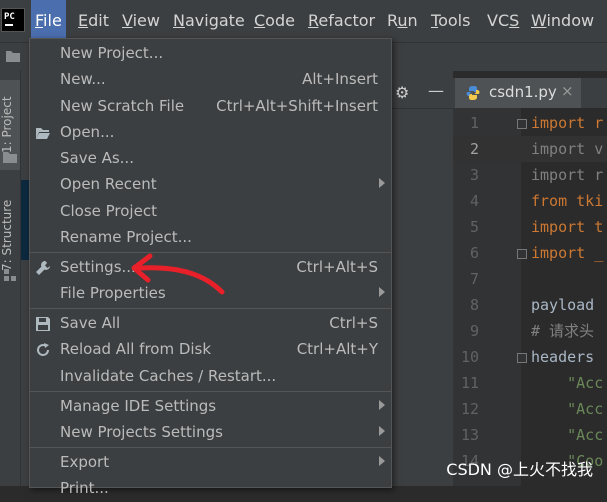 This screenshot has width=607, height=502. I want to click on csdn-watermark: CSDN @上火不找我, so click(519, 469).